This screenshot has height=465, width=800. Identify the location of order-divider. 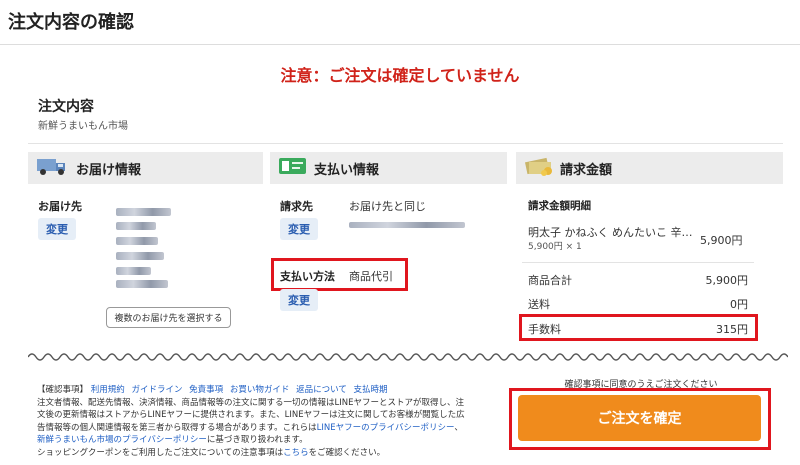
(405, 143).